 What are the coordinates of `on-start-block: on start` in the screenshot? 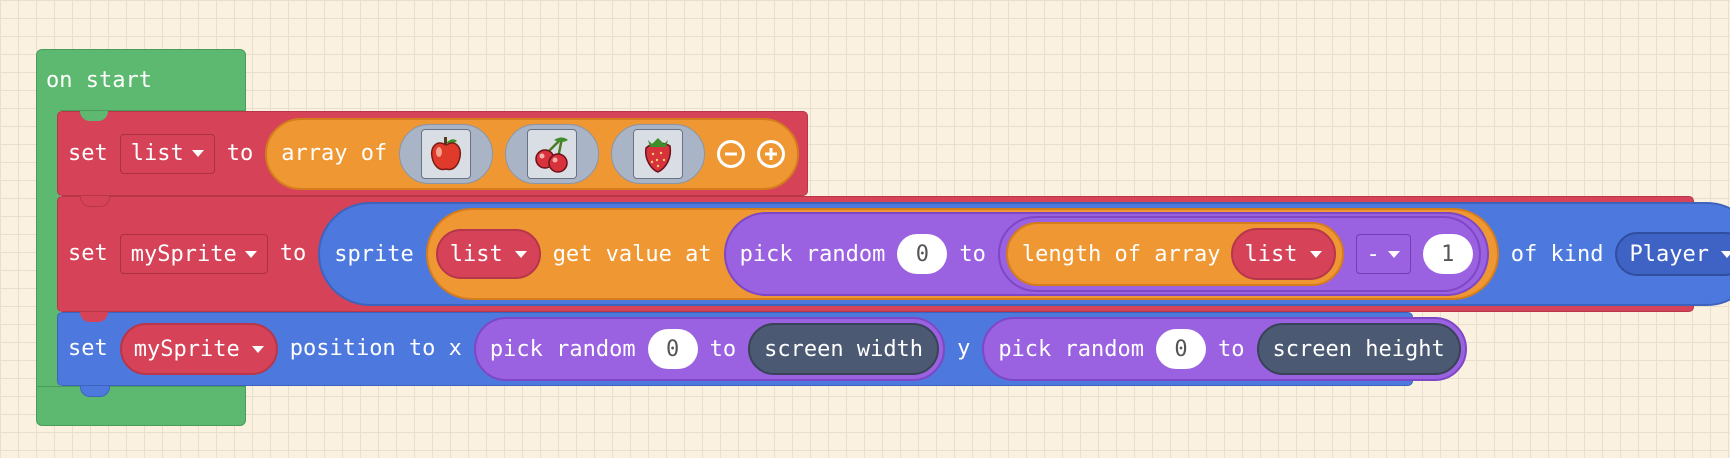 It's located at (141, 80).